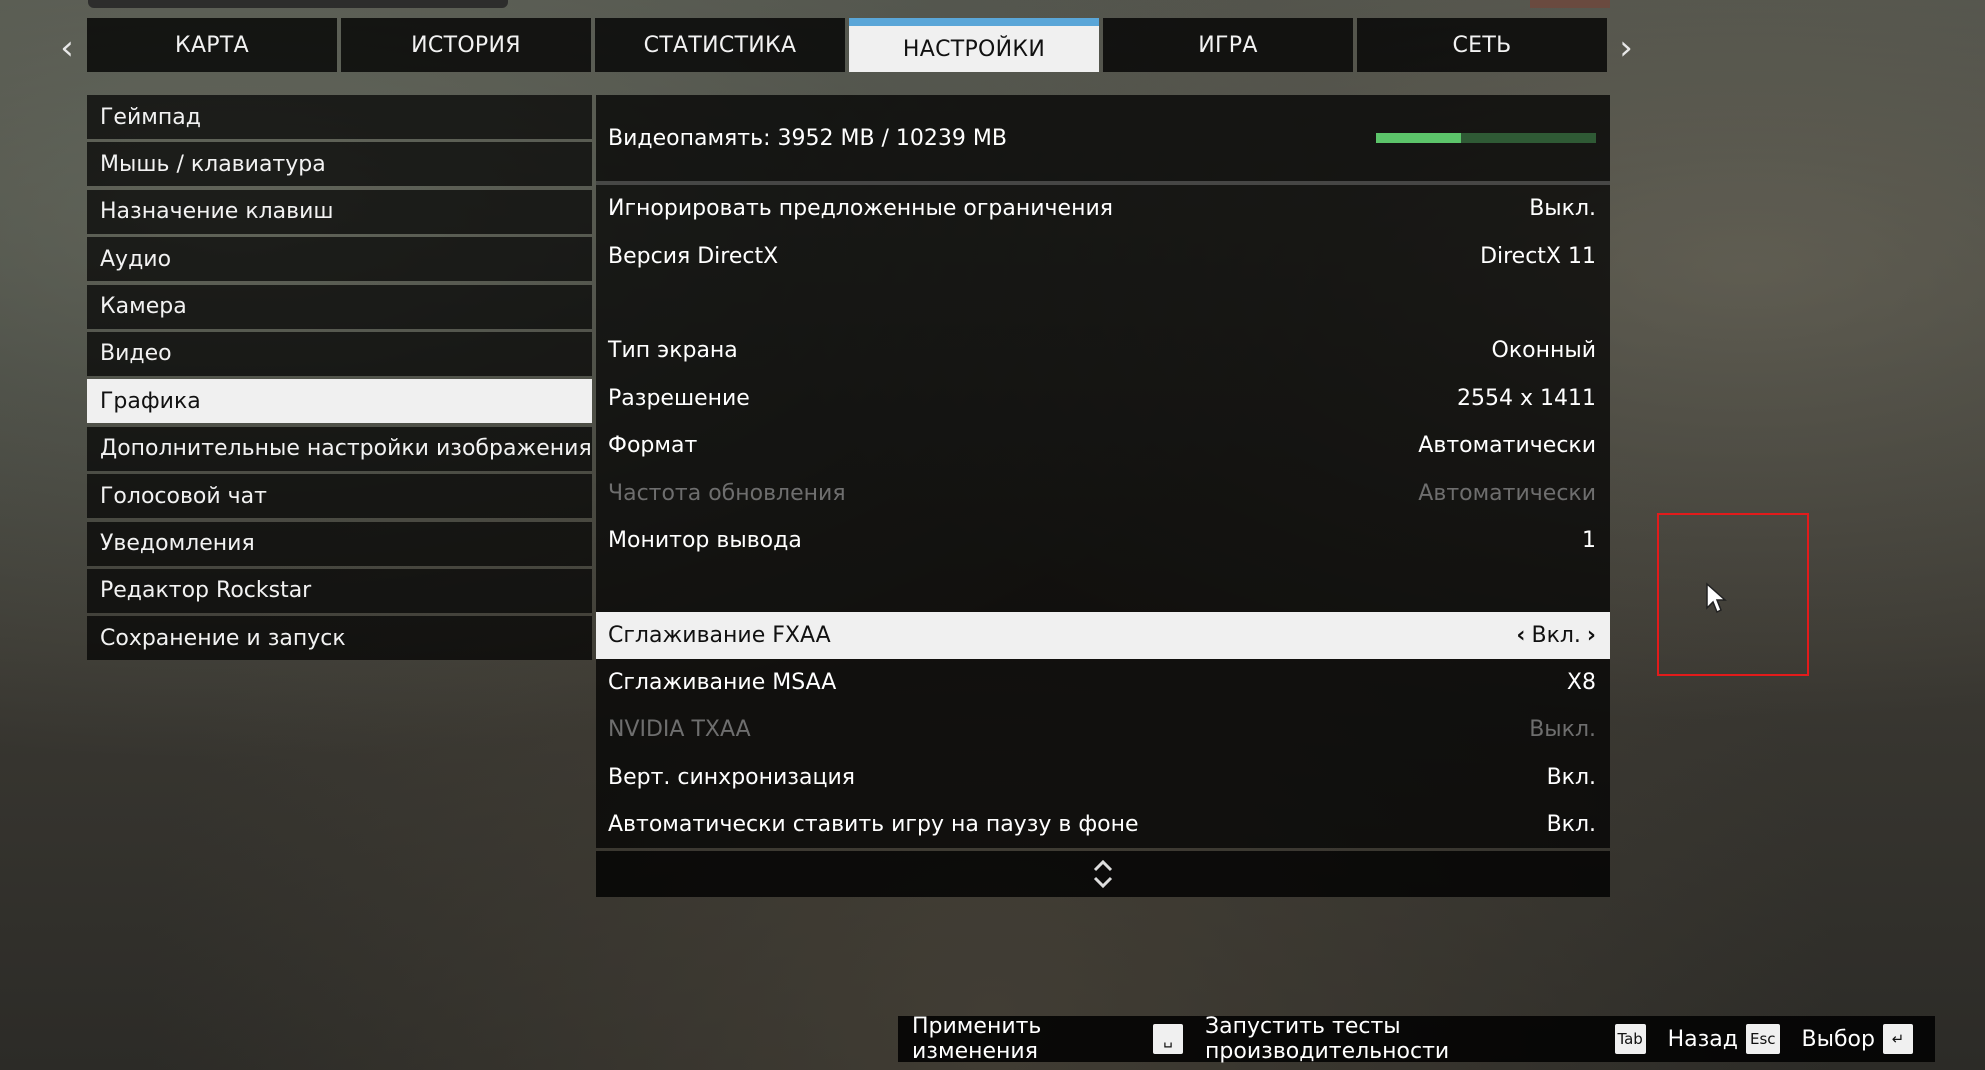 The height and width of the screenshot is (1070, 1985). Describe the element at coordinates (1103, 730) in the screenshot. I see `setting-row: NVIDIA TXAA Выкл.` at that location.